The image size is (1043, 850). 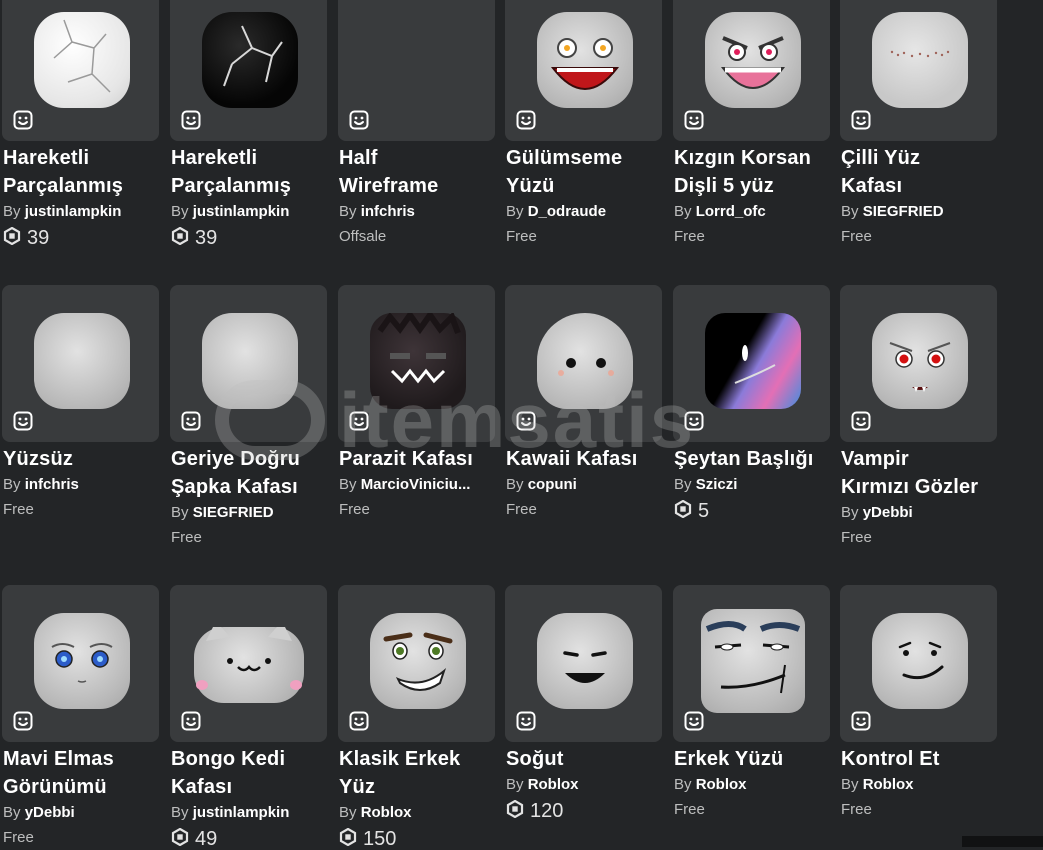 I want to click on price: 120, so click(x=534, y=810).